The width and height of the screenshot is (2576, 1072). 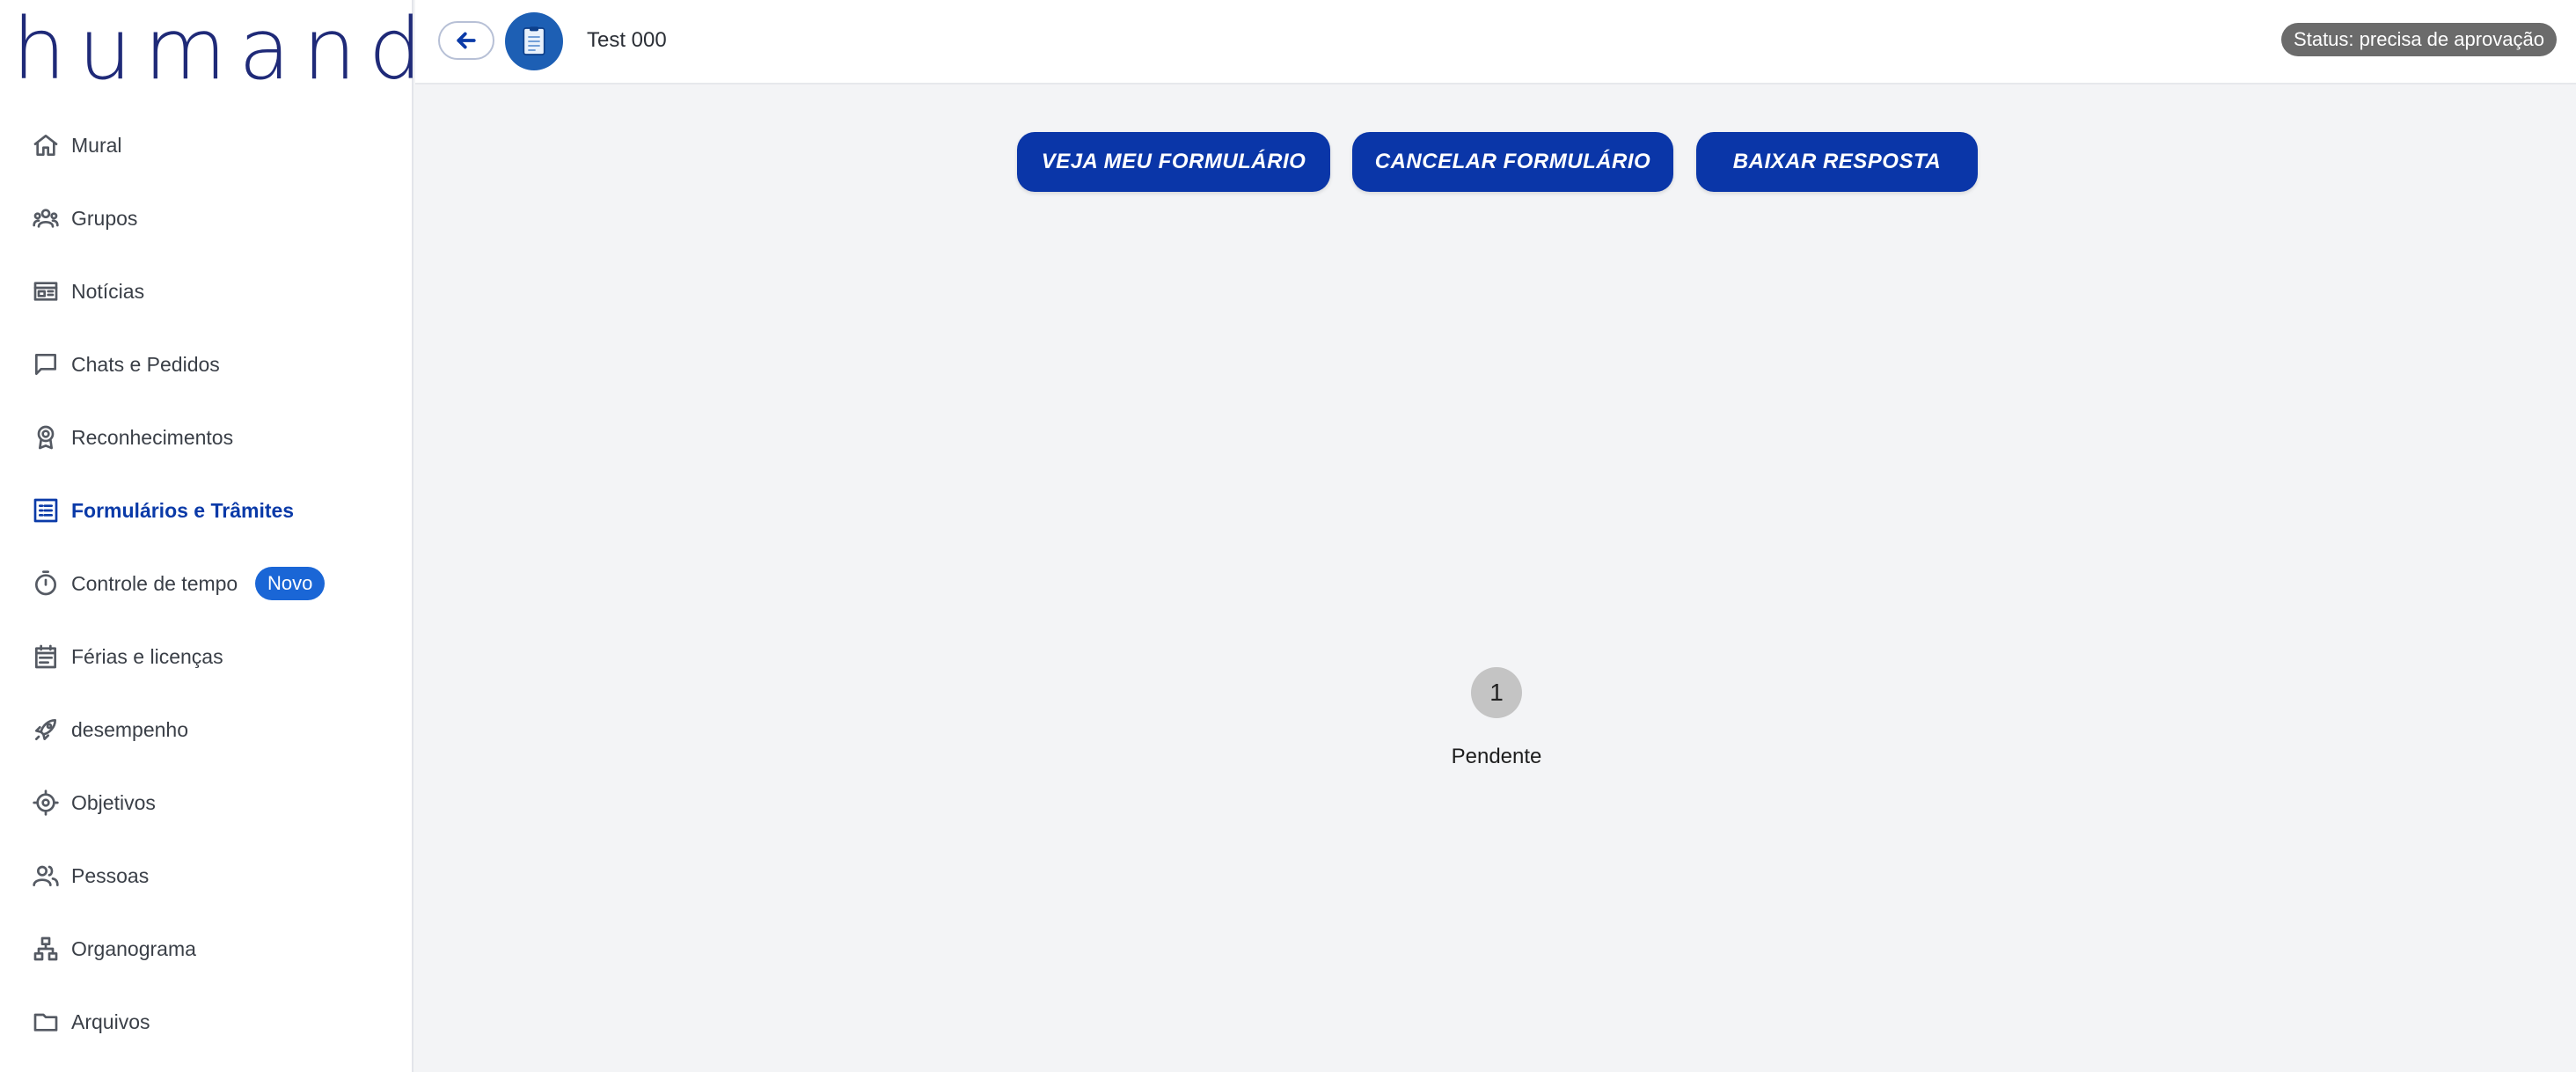 I want to click on sidebar-item-objetivos: Objetivos, so click(x=206, y=802).